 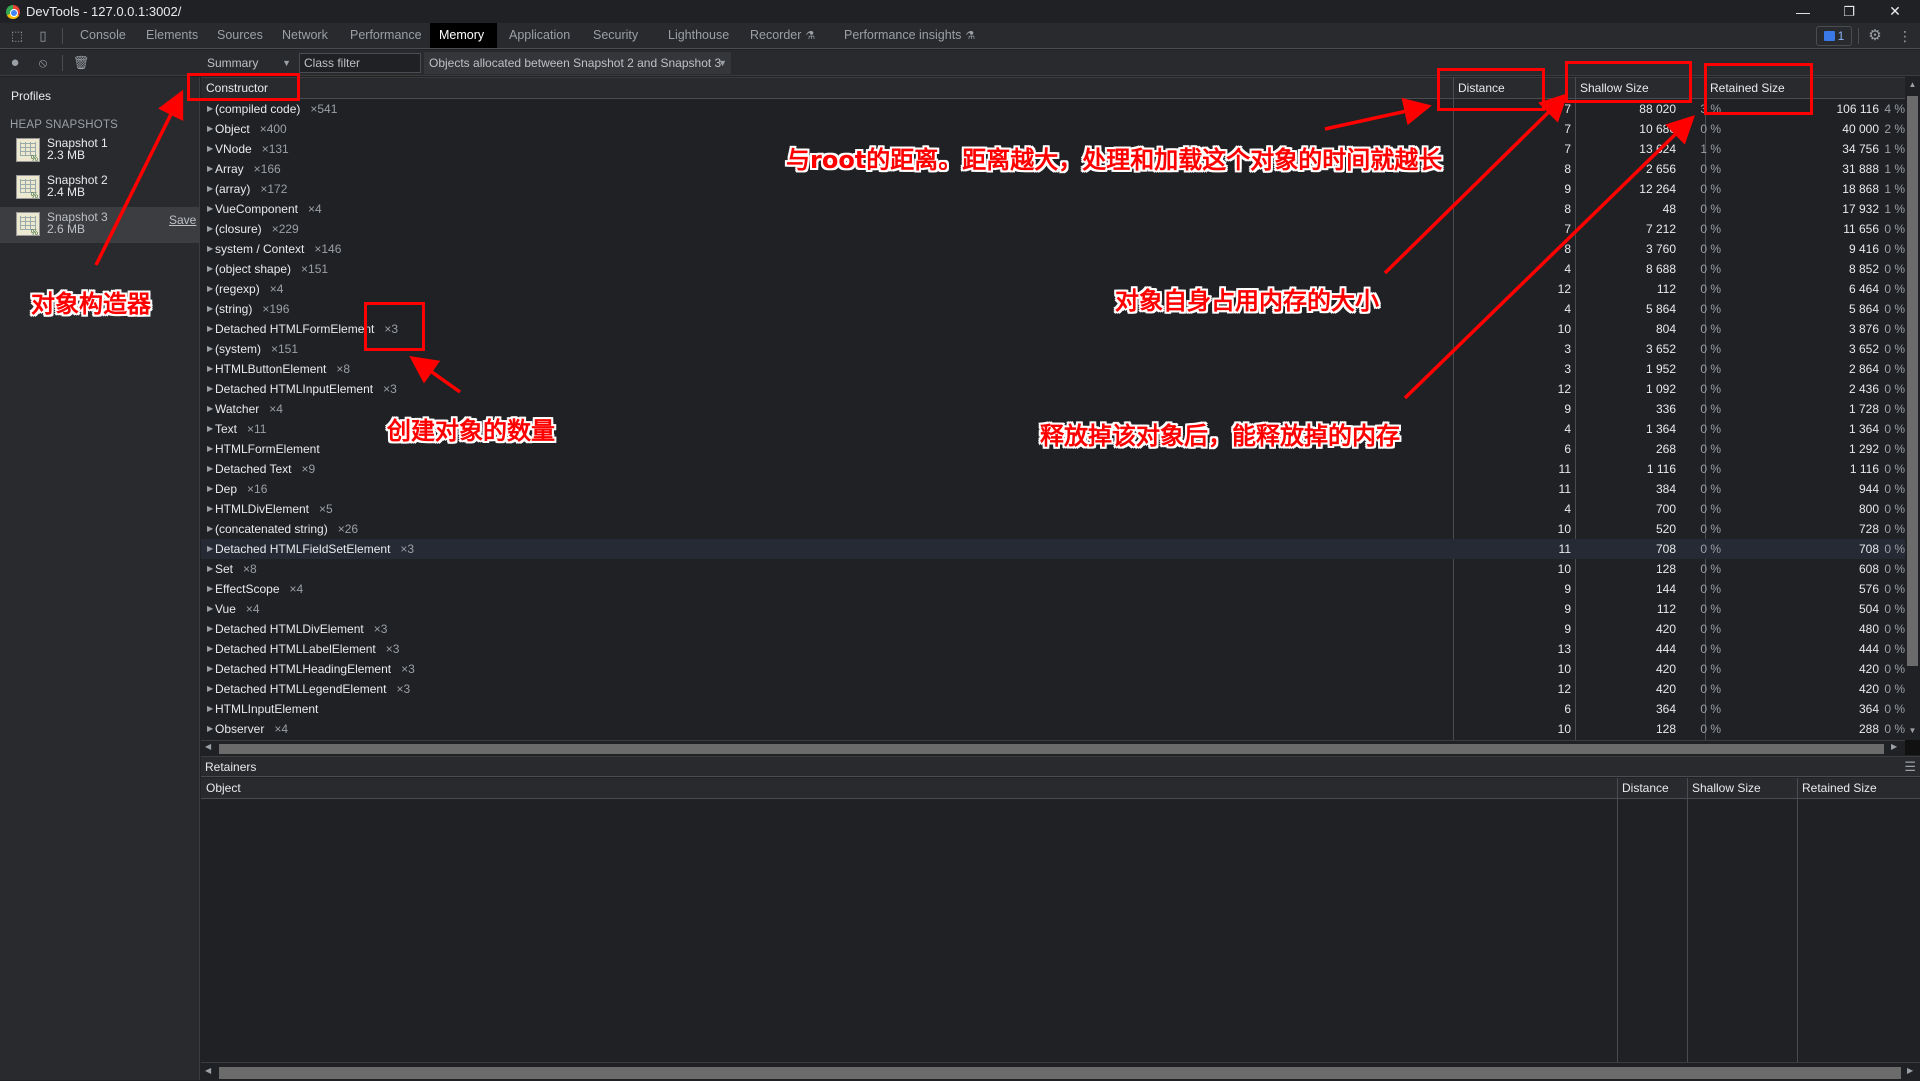 I want to click on tab-console: Console, so click(x=103, y=35).